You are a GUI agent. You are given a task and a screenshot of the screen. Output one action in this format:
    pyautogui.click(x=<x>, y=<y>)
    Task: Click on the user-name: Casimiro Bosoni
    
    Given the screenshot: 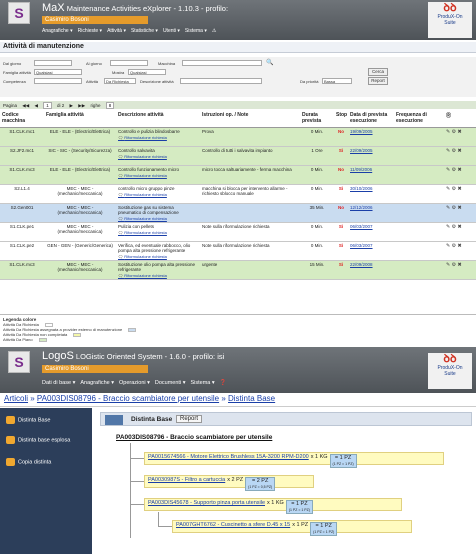 What is the action you would take?
    pyautogui.click(x=95, y=20)
    